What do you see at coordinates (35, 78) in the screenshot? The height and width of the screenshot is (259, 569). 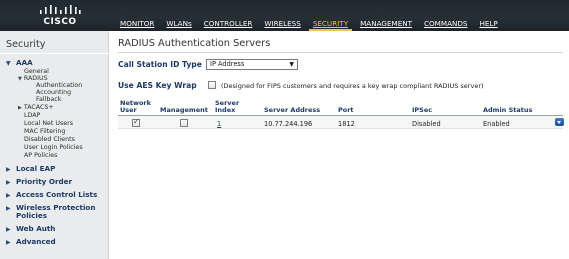 I see `sidebar-item-radius-label: RADIUS` at bounding box center [35, 78].